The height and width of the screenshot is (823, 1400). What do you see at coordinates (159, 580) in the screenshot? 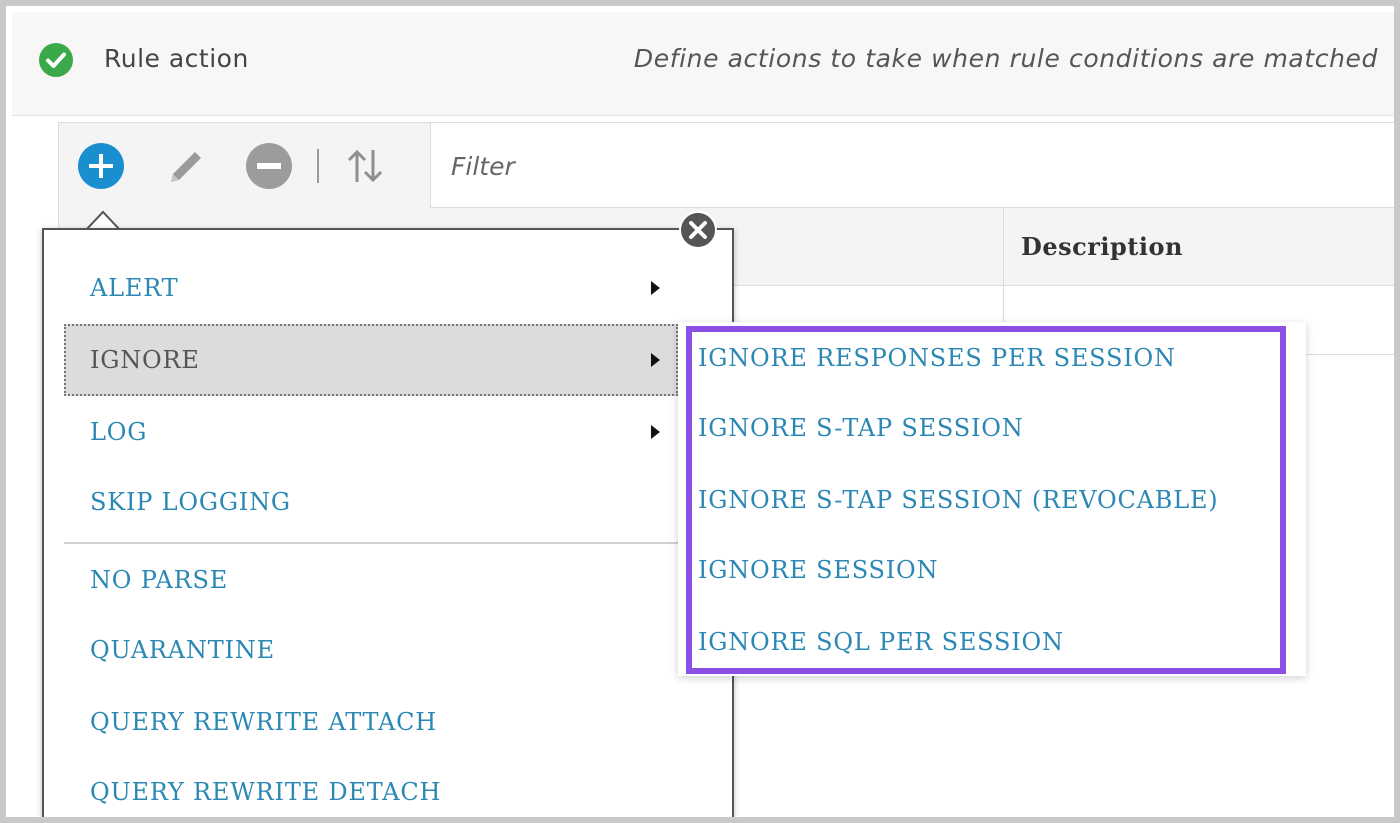
I see `menu-item-label: NO PARSE` at bounding box center [159, 580].